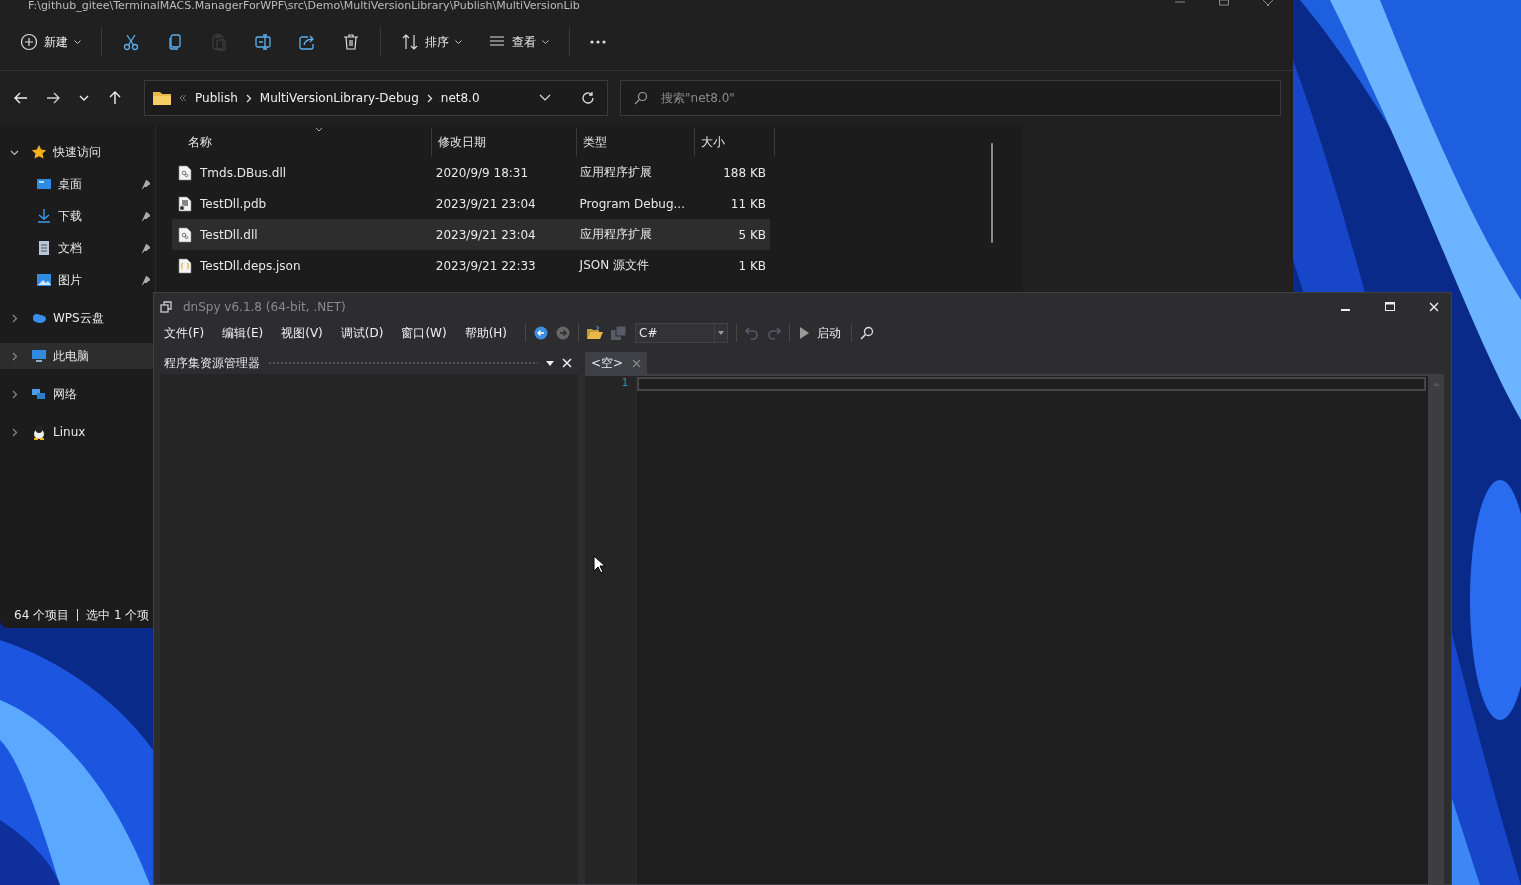 The height and width of the screenshot is (885, 1521). What do you see at coordinates (1436, 630) in the screenshot?
I see `scrollbar` at bounding box center [1436, 630].